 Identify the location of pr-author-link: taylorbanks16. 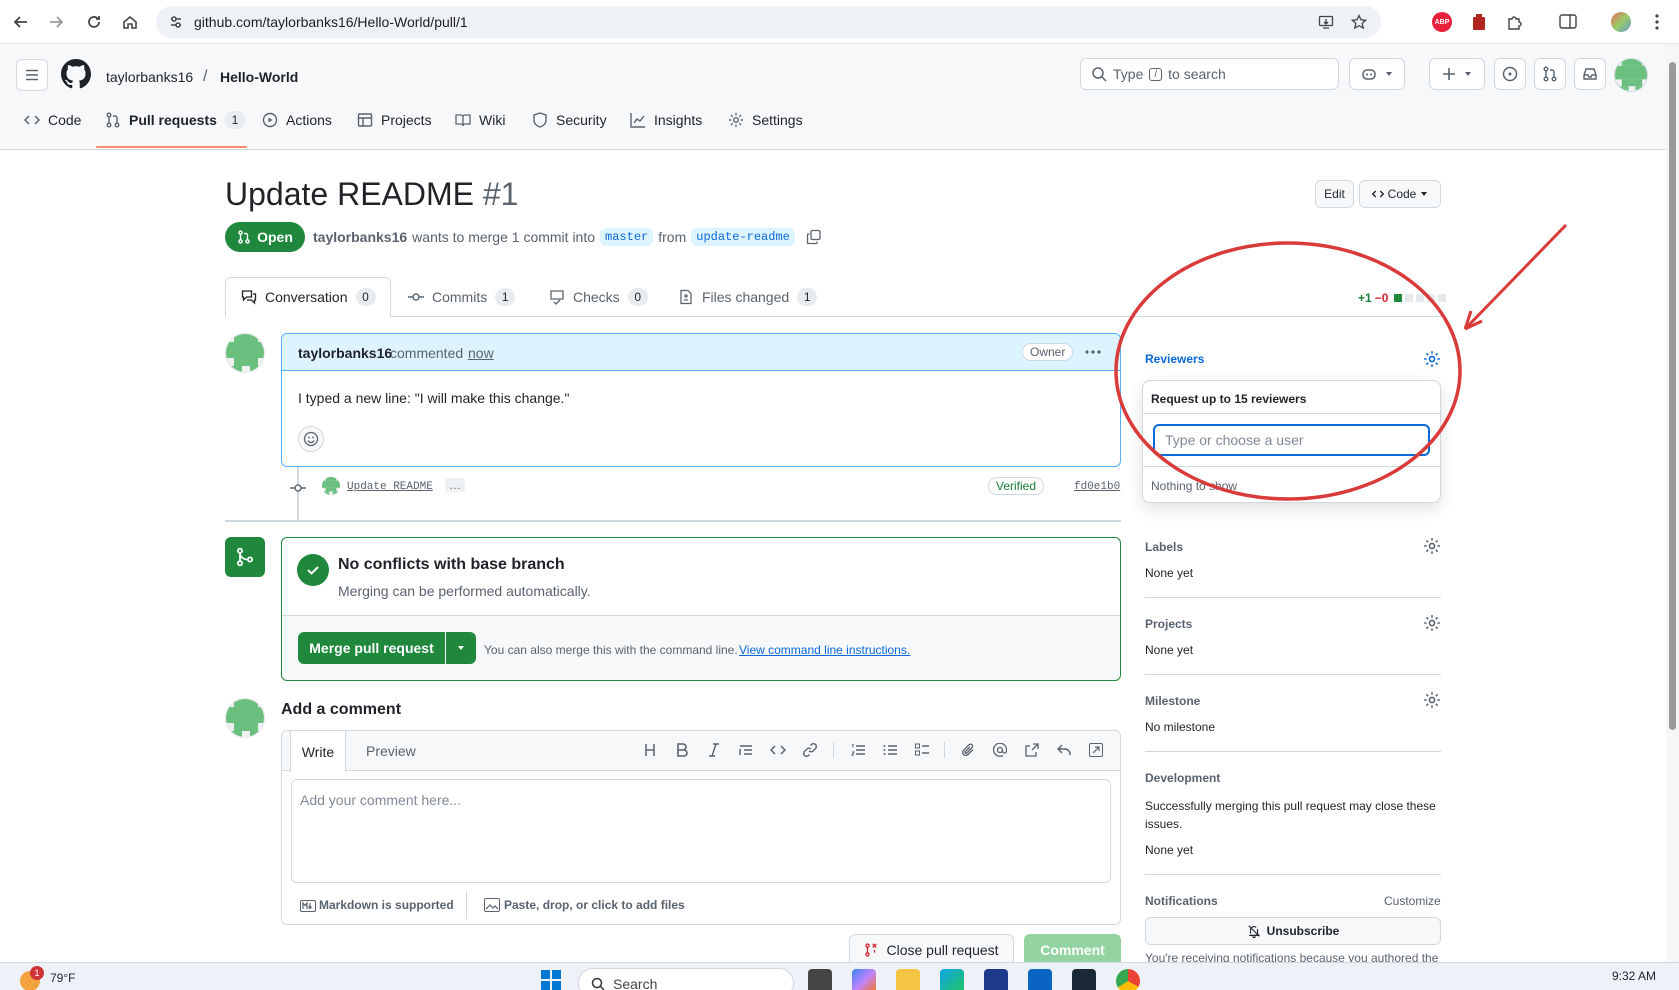
(360, 237).